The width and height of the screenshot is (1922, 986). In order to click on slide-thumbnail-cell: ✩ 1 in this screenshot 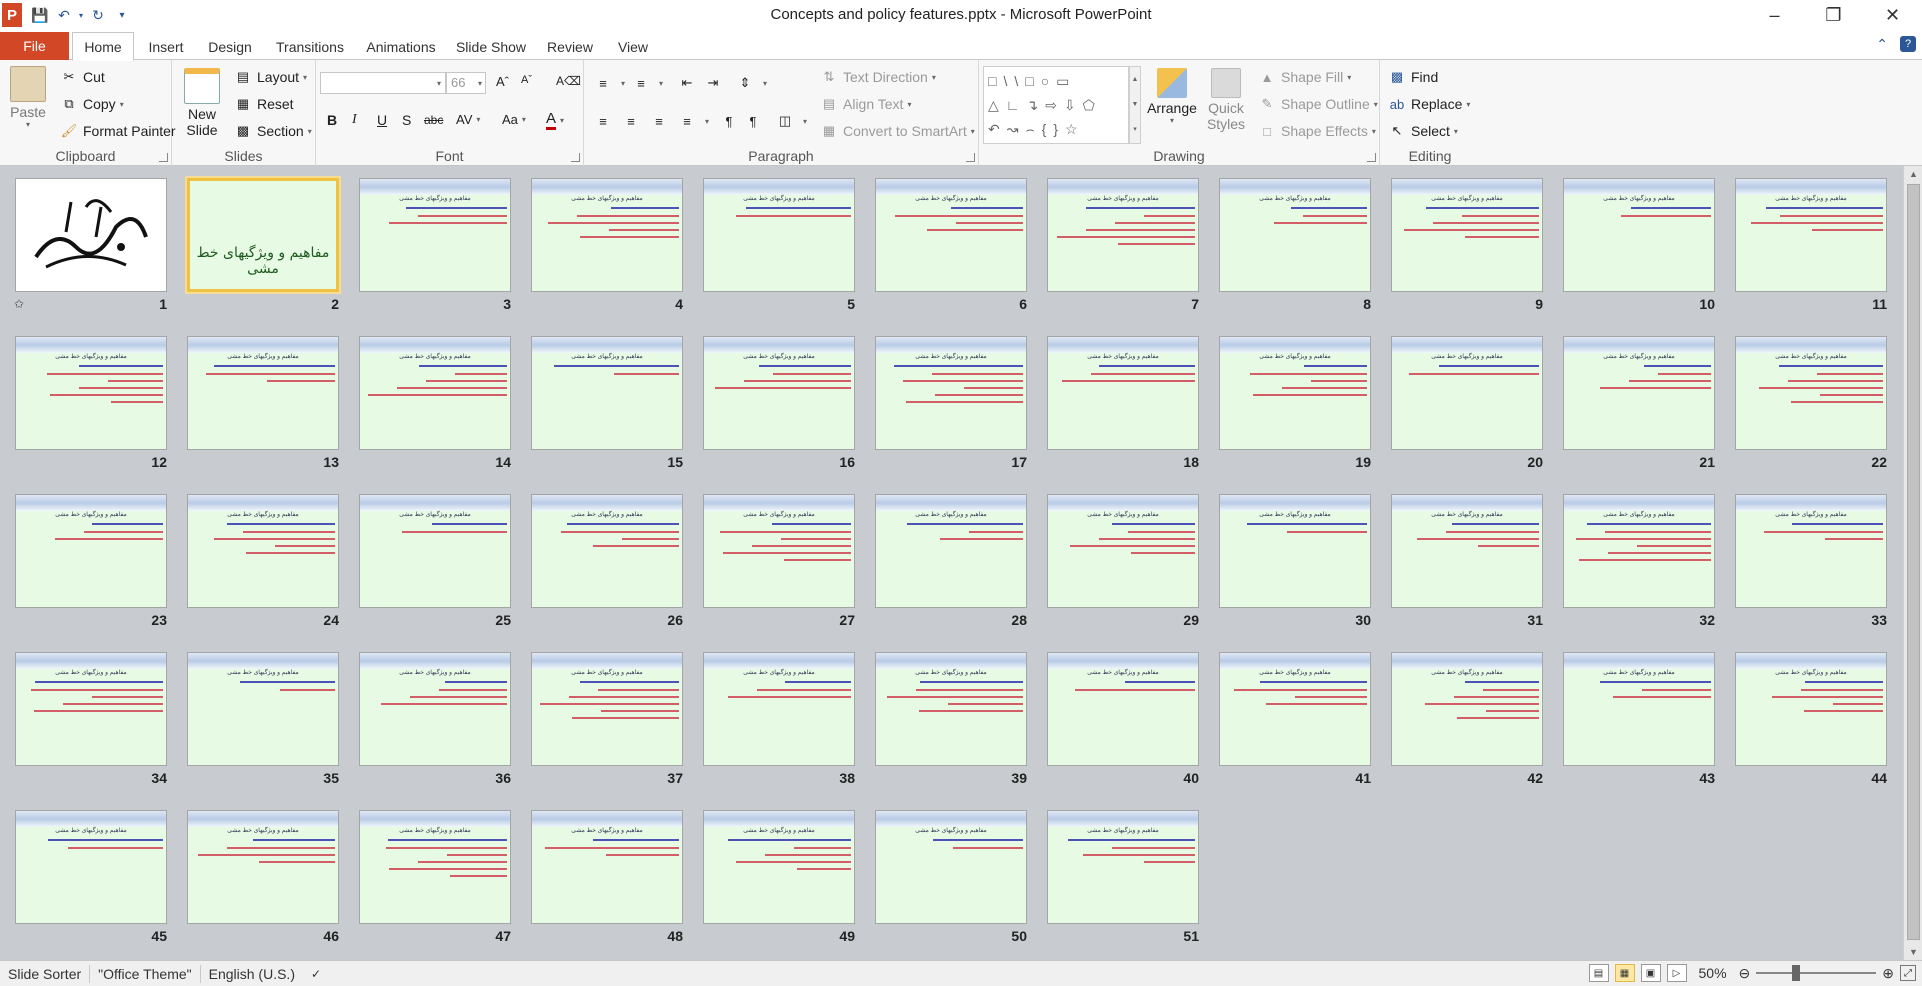, I will do `click(86, 243)`.